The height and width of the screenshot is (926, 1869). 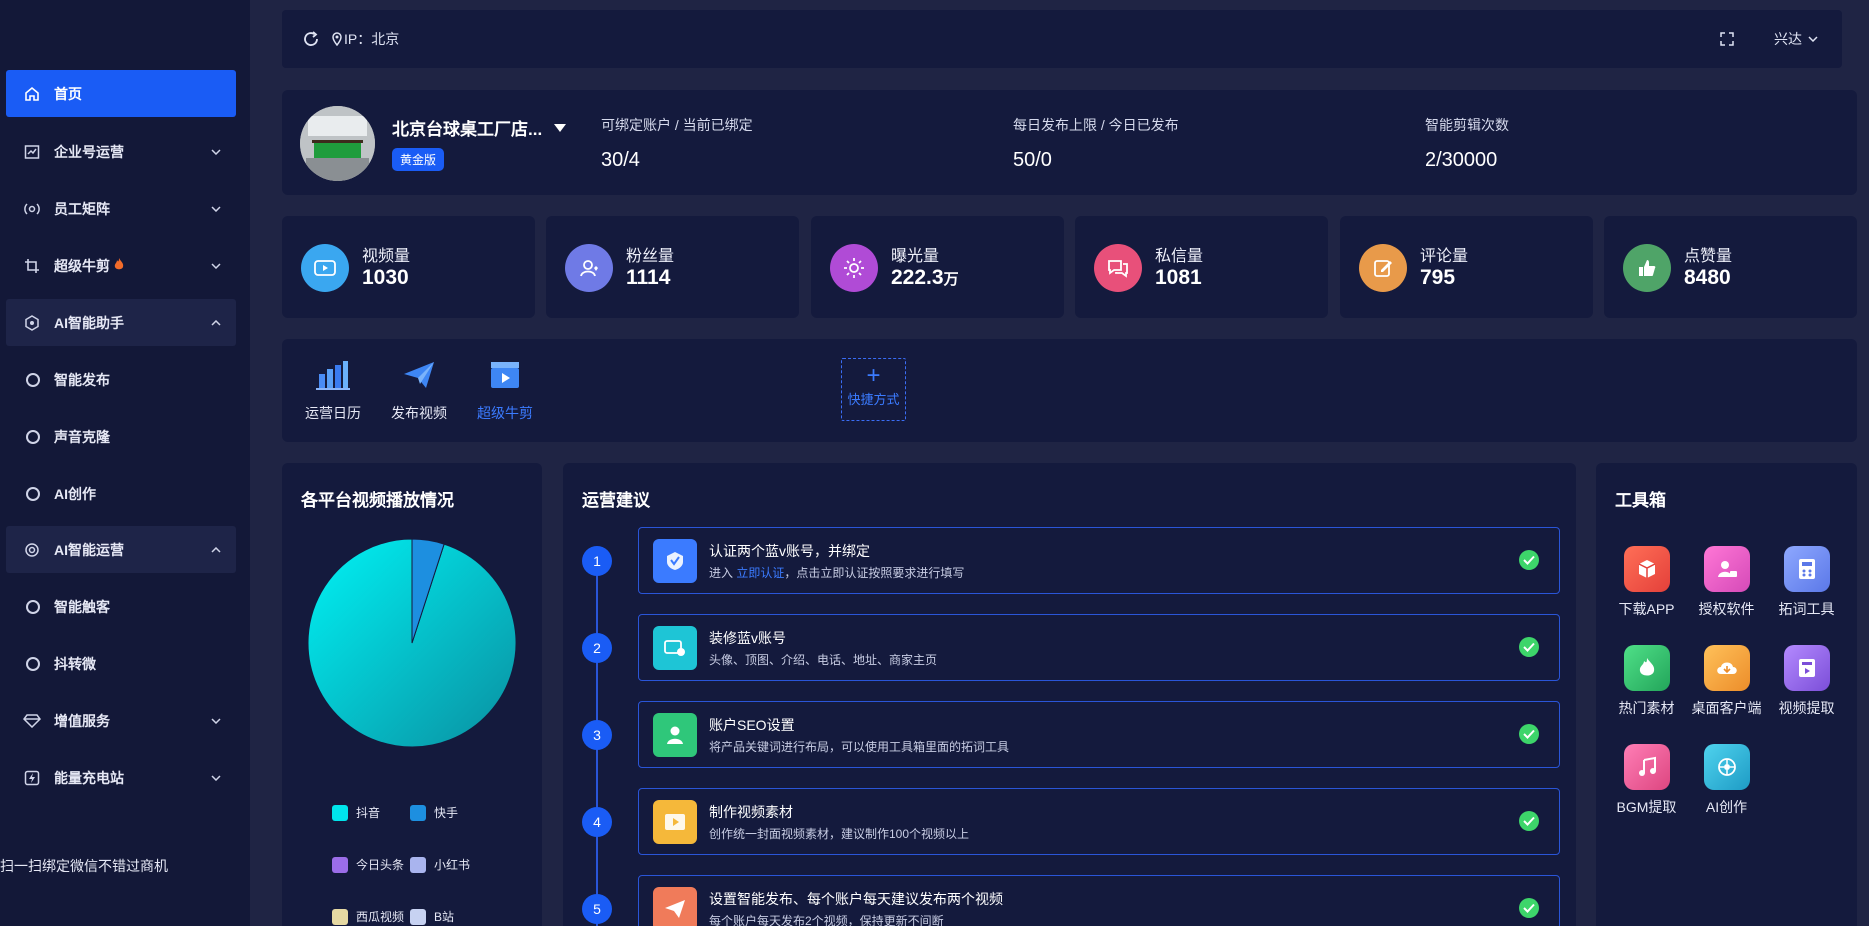 I want to click on video-icon, so click(x=325, y=268).